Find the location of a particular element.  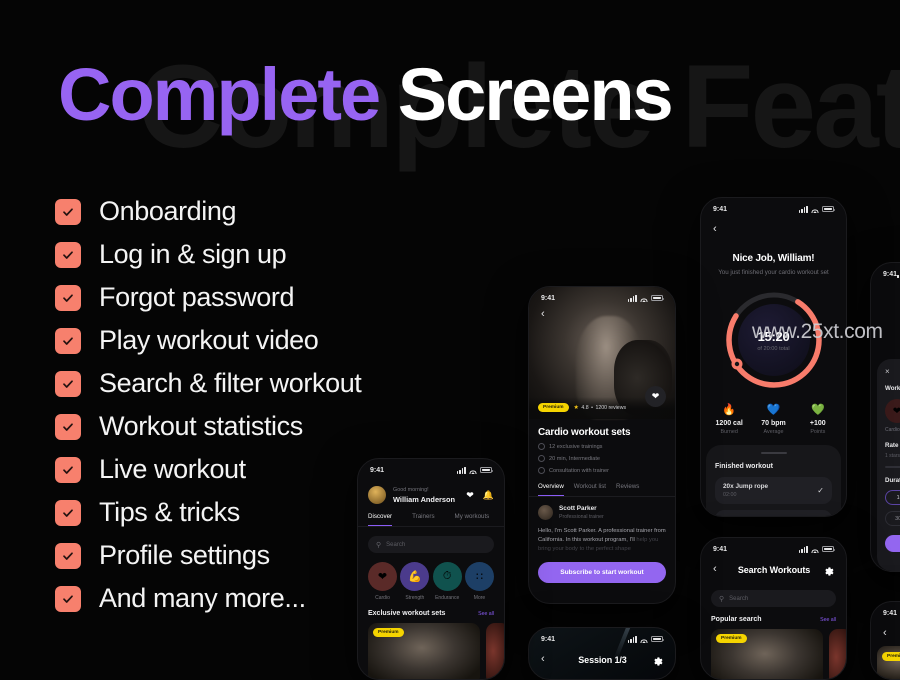

cardio-icon: ❤ is located at coordinates (892, 411).